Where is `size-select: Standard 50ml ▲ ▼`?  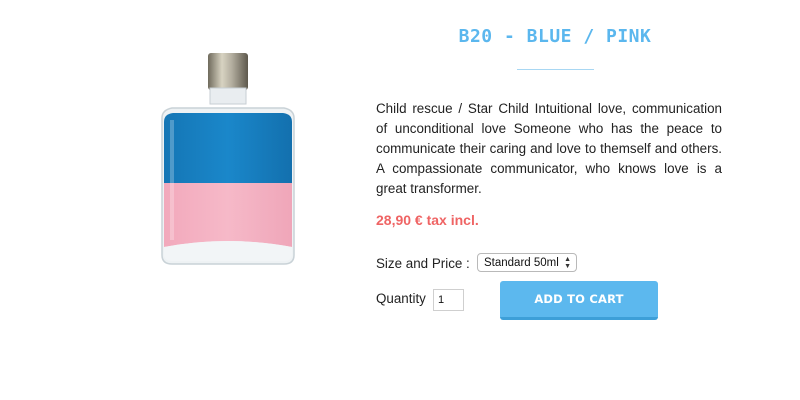
size-select: Standard 50ml ▲ ▼ is located at coordinates (527, 262).